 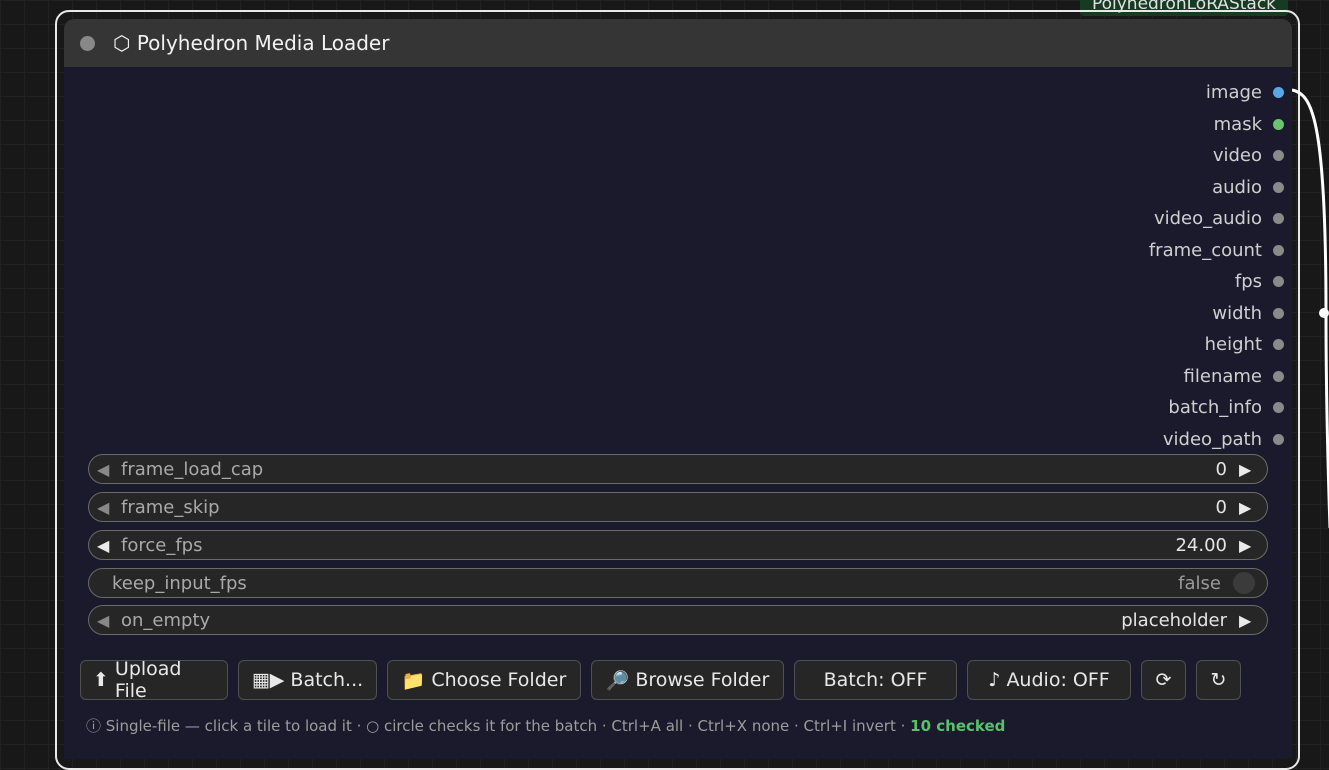 What do you see at coordinates (958, 726) in the screenshot?
I see `checked-count: 10 checked` at bounding box center [958, 726].